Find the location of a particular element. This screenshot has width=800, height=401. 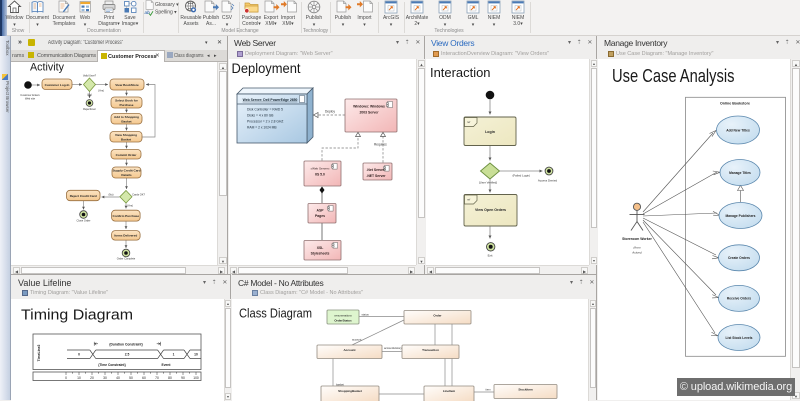

svg-text: Deploy is located at coordinates (330, 111).